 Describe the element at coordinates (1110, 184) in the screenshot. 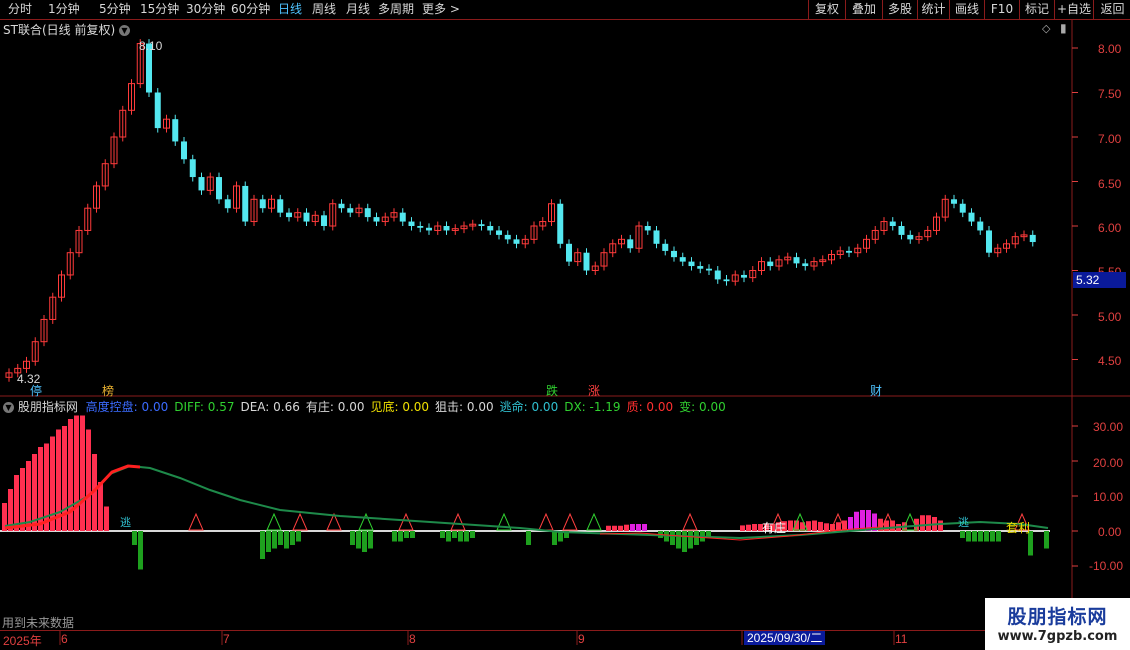

I see `price-tick: 6.50` at that location.